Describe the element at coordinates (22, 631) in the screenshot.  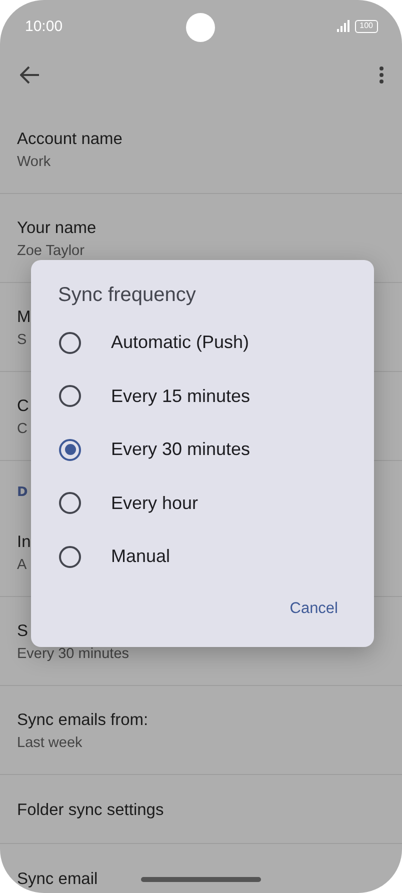
I see `setting-title: S` at that location.